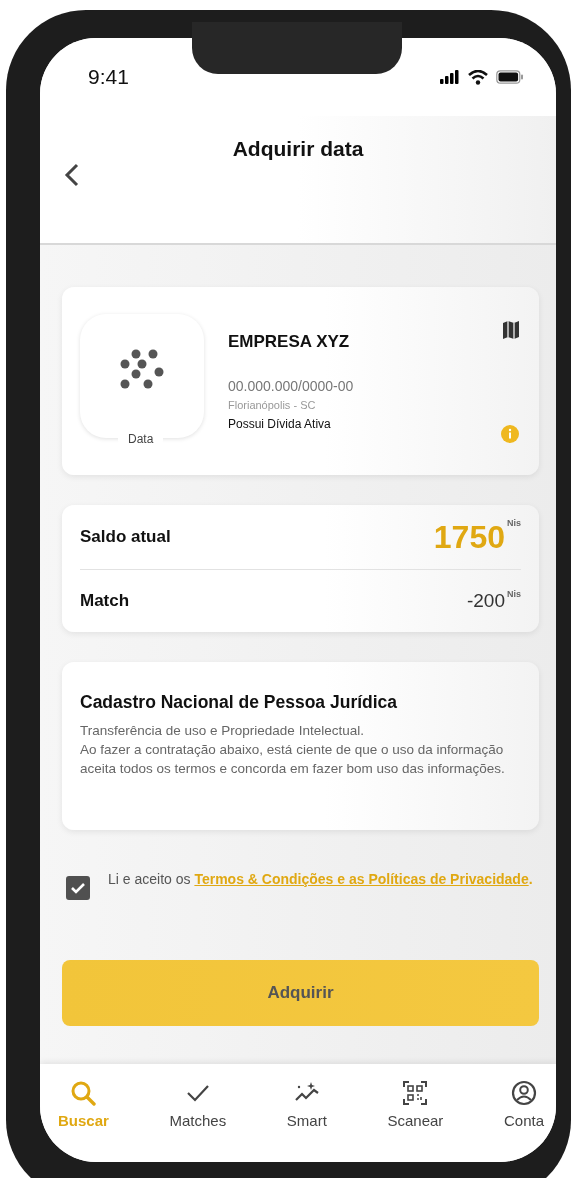 This screenshot has width=571, height=1178. I want to click on battery-icon, so click(510, 77).